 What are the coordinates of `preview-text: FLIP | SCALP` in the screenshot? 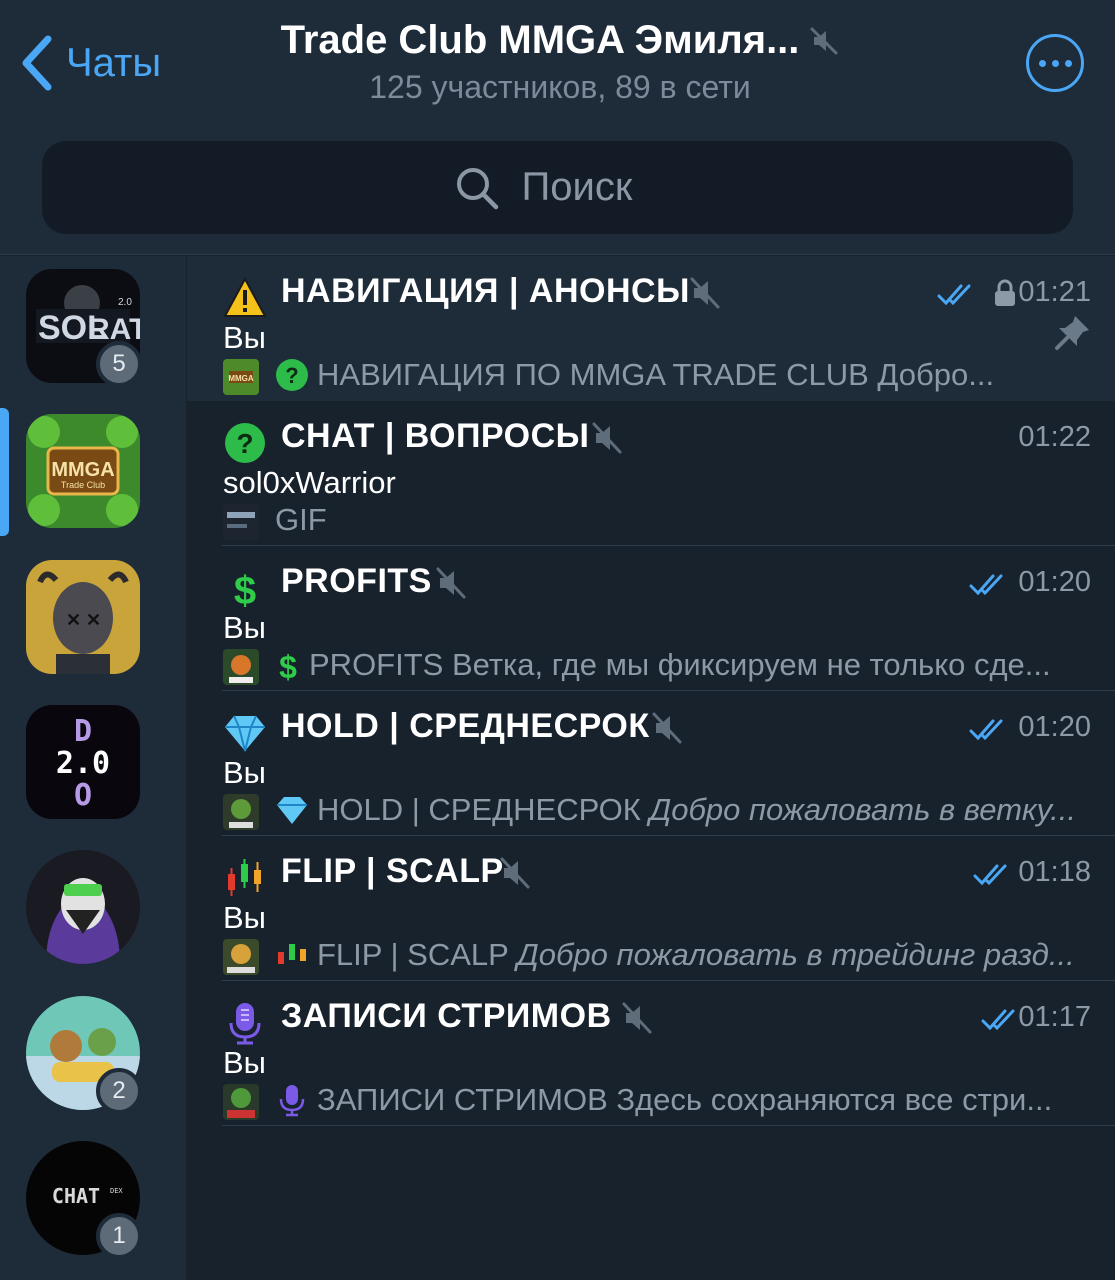 It's located at (417, 954).